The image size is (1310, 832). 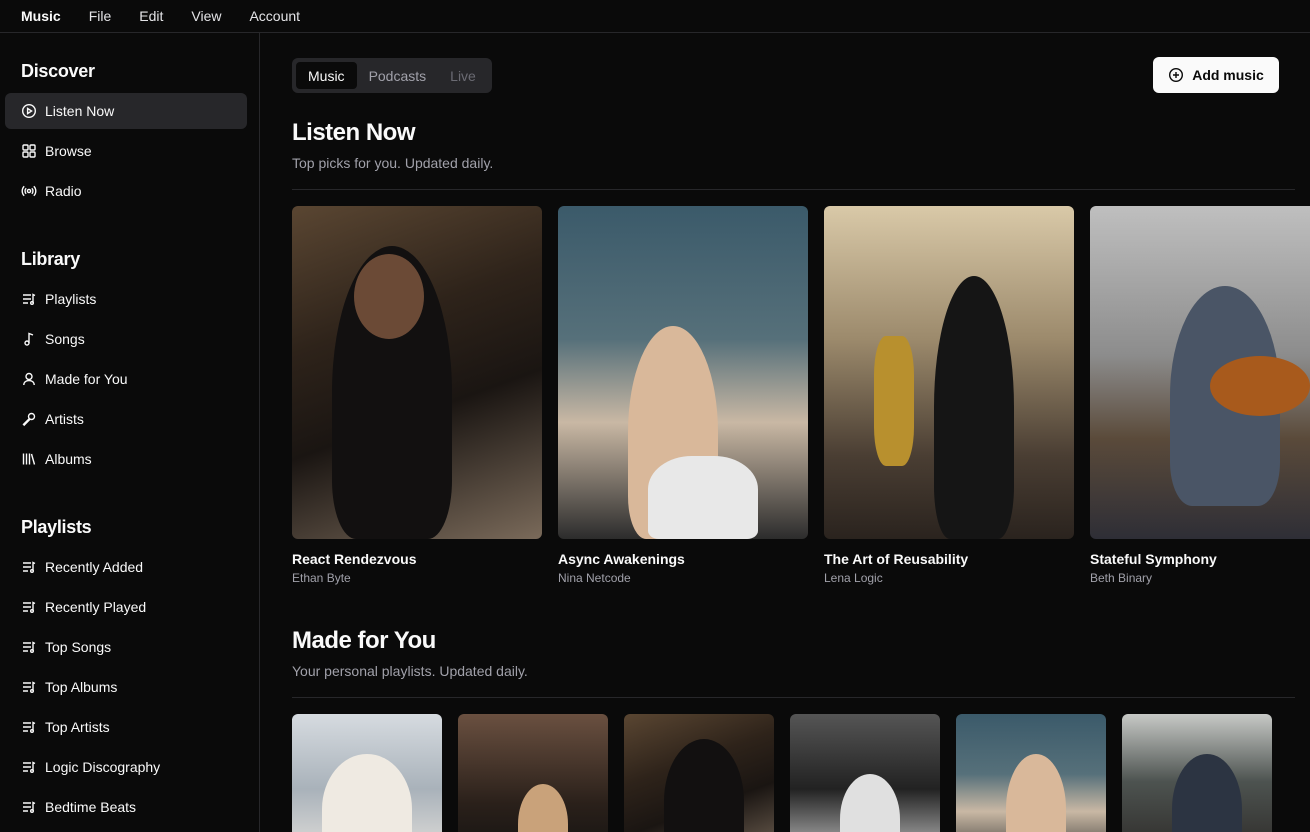 What do you see at coordinates (364, 640) in the screenshot?
I see `made-for-you-title: Made for You` at bounding box center [364, 640].